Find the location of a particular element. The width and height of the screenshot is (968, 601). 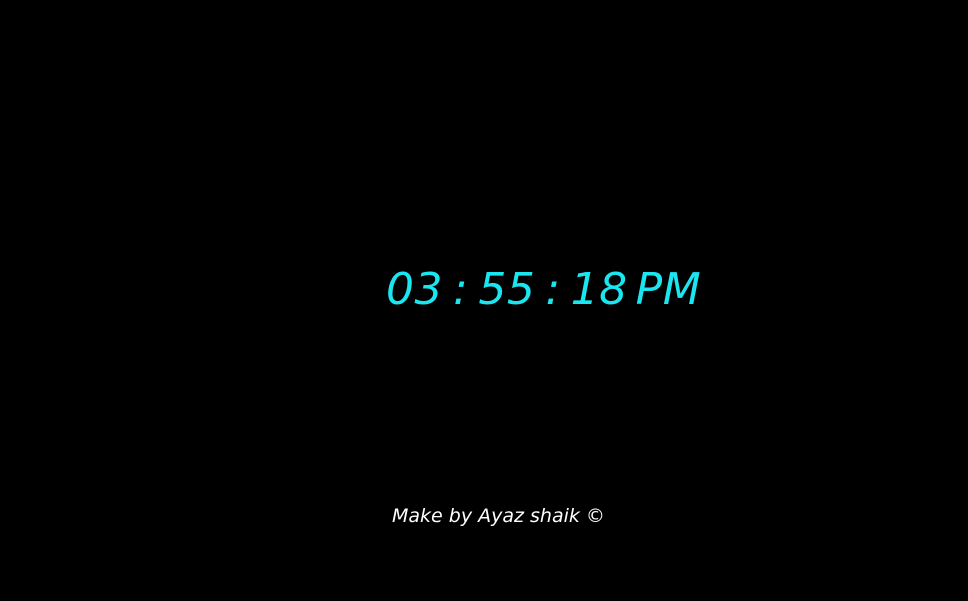

digital-clock-display: 03:55:18 PM is located at coordinates (543, 290).